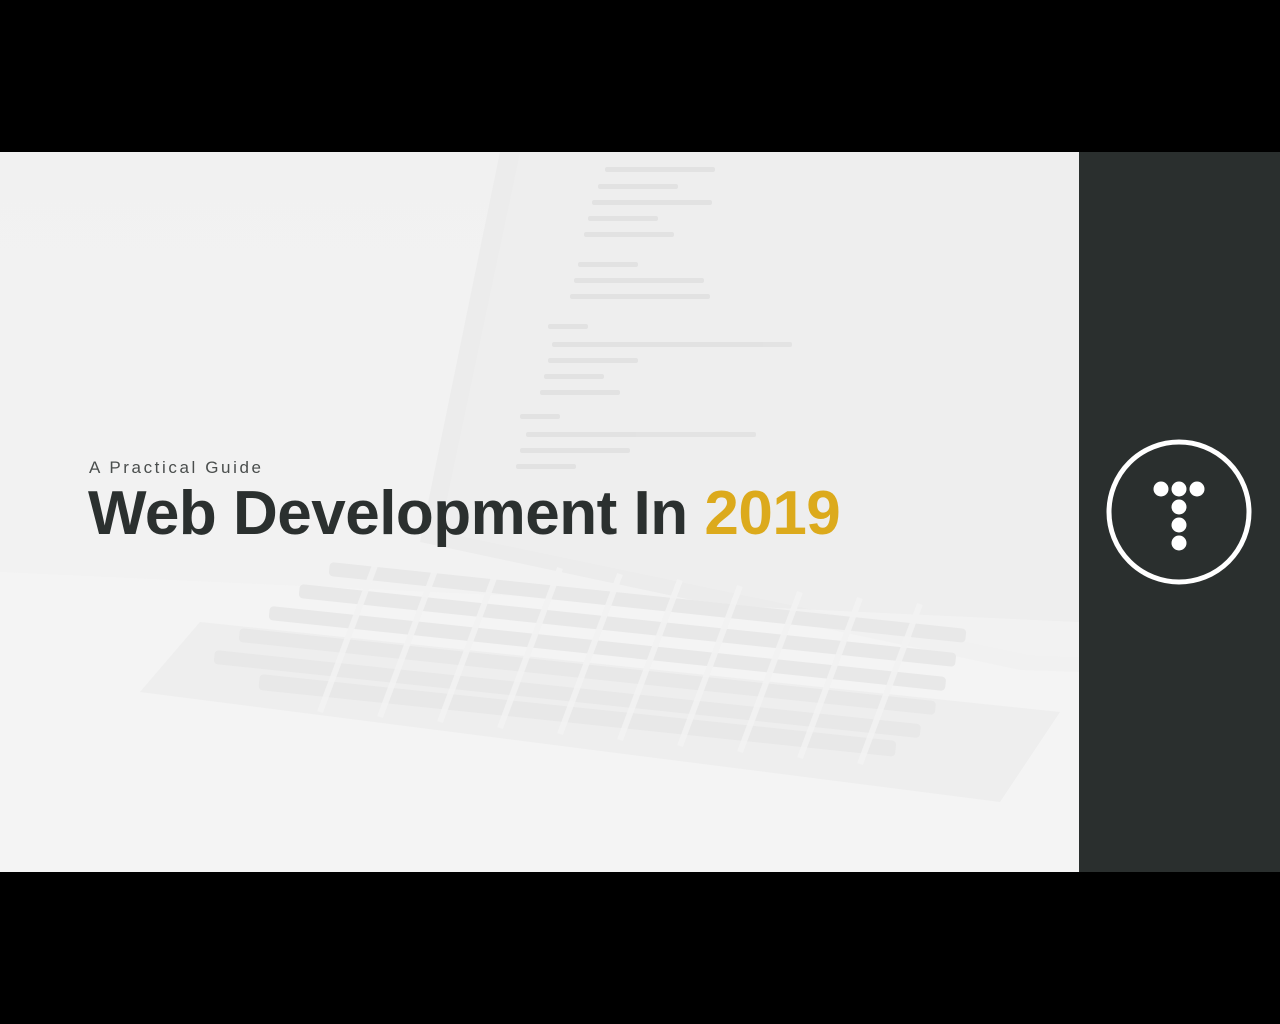 The height and width of the screenshot is (1024, 1280). I want to click on treehouse-logo-icon, so click(1179, 512).